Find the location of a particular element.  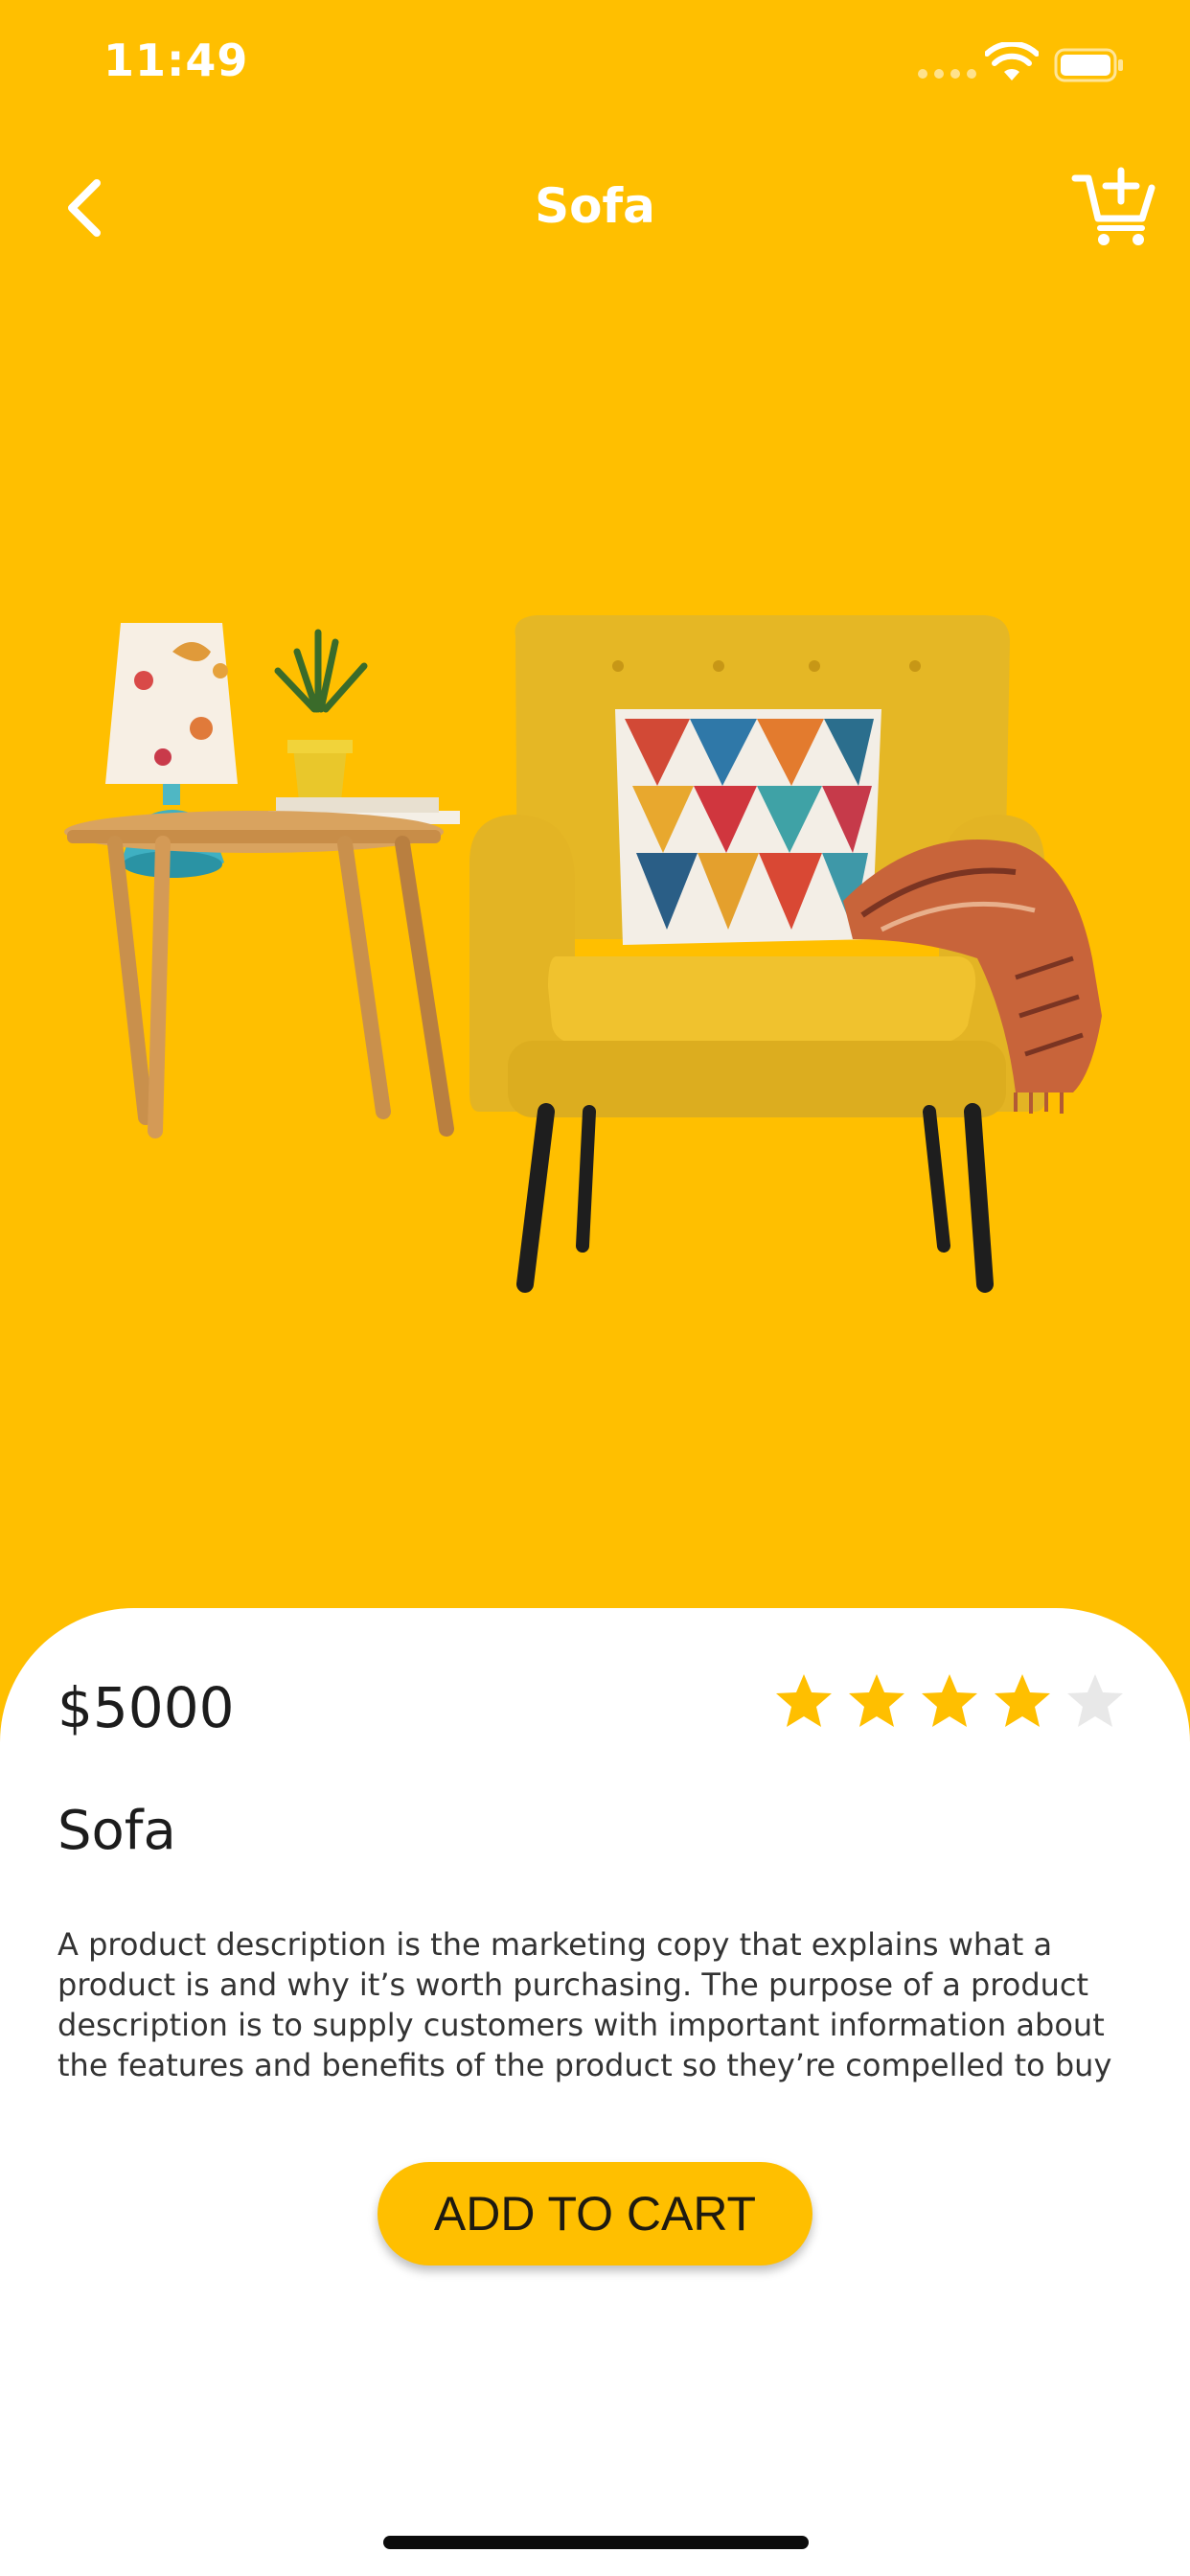

rating-stars is located at coordinates (950, 1701).